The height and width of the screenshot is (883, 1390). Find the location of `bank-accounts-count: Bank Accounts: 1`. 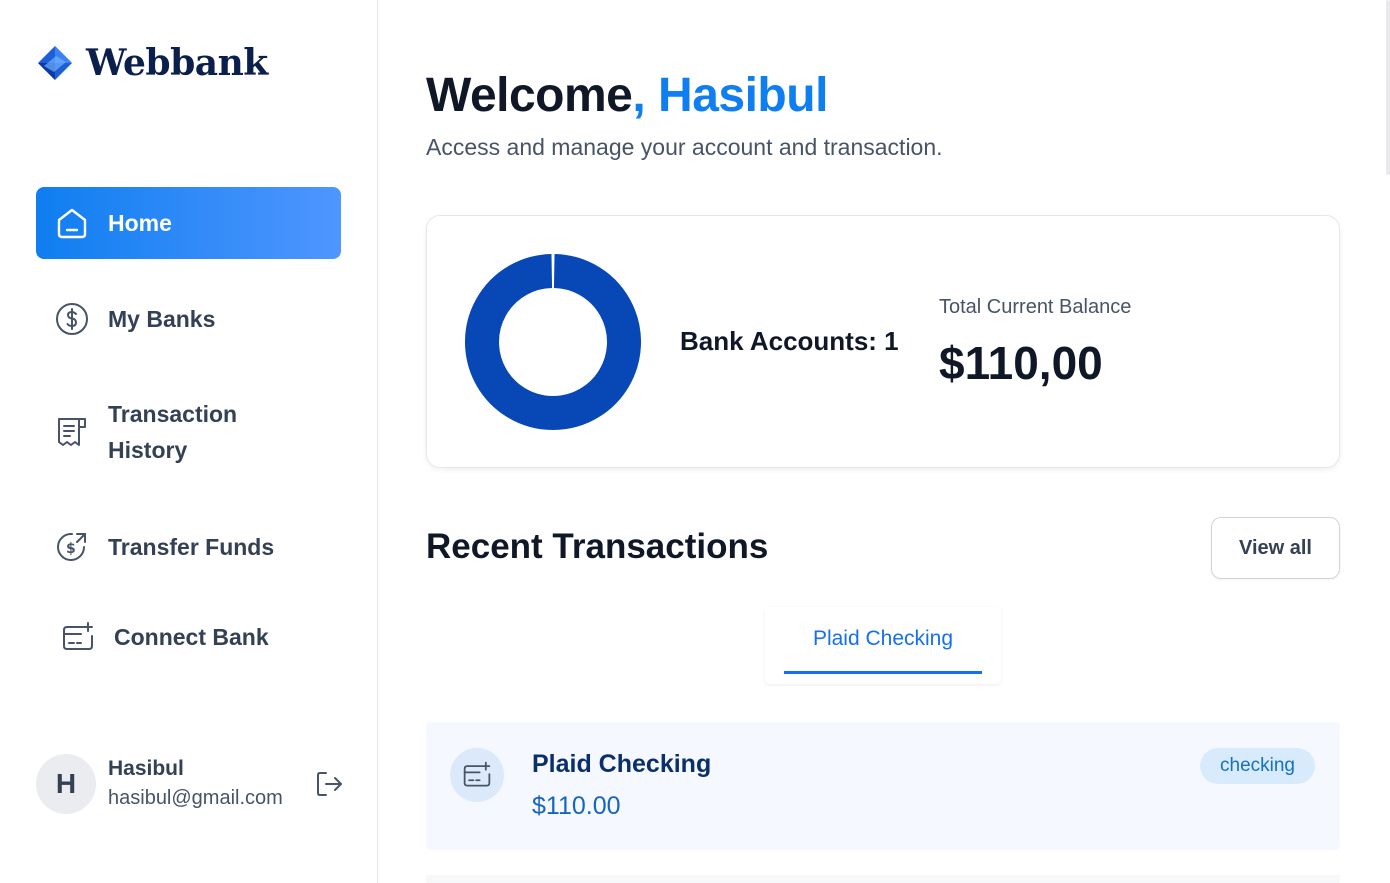

bank-accounts-count: Bank Accounts: 1 is located at coordinates (789, 341).